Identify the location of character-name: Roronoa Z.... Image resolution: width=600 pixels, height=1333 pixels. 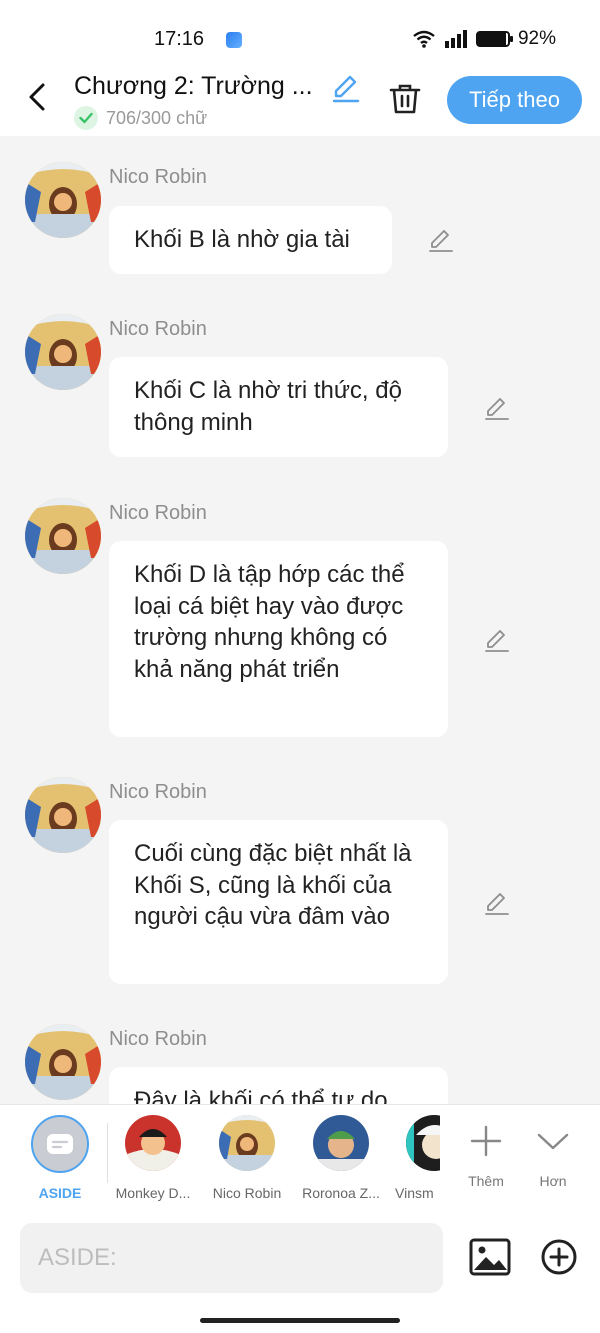
(341, 1193).